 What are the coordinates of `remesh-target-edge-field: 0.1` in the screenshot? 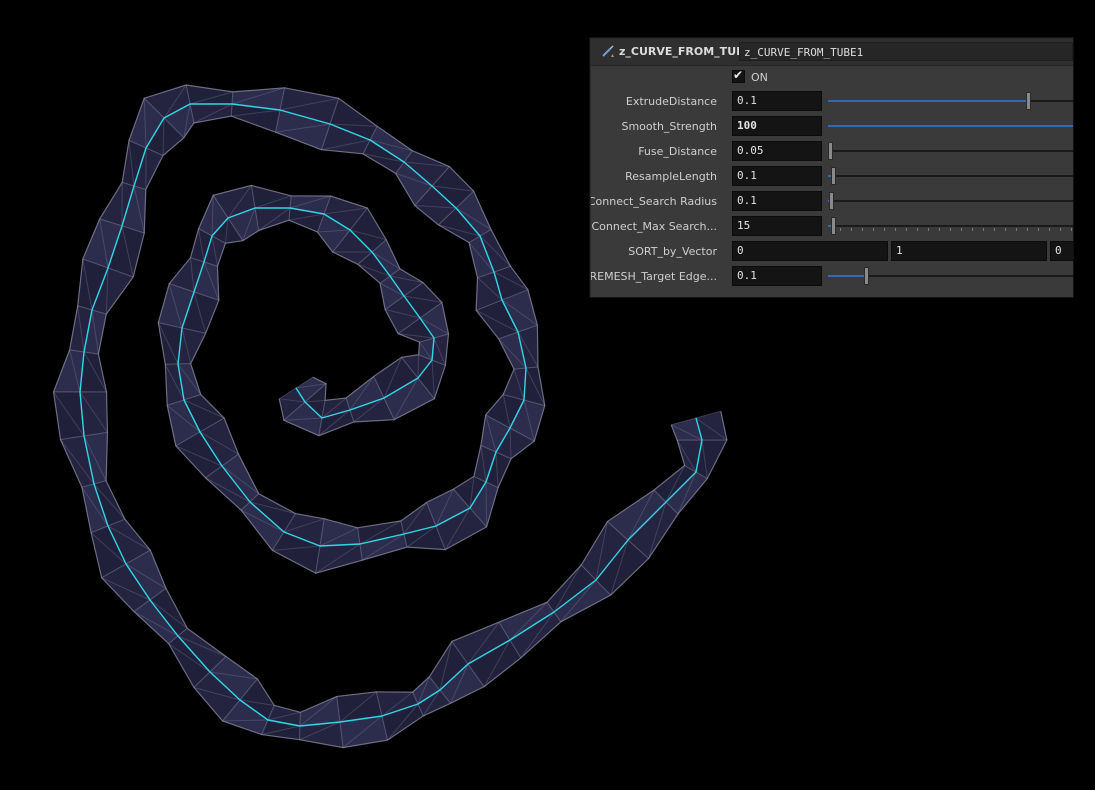 It's located at (777, 276).